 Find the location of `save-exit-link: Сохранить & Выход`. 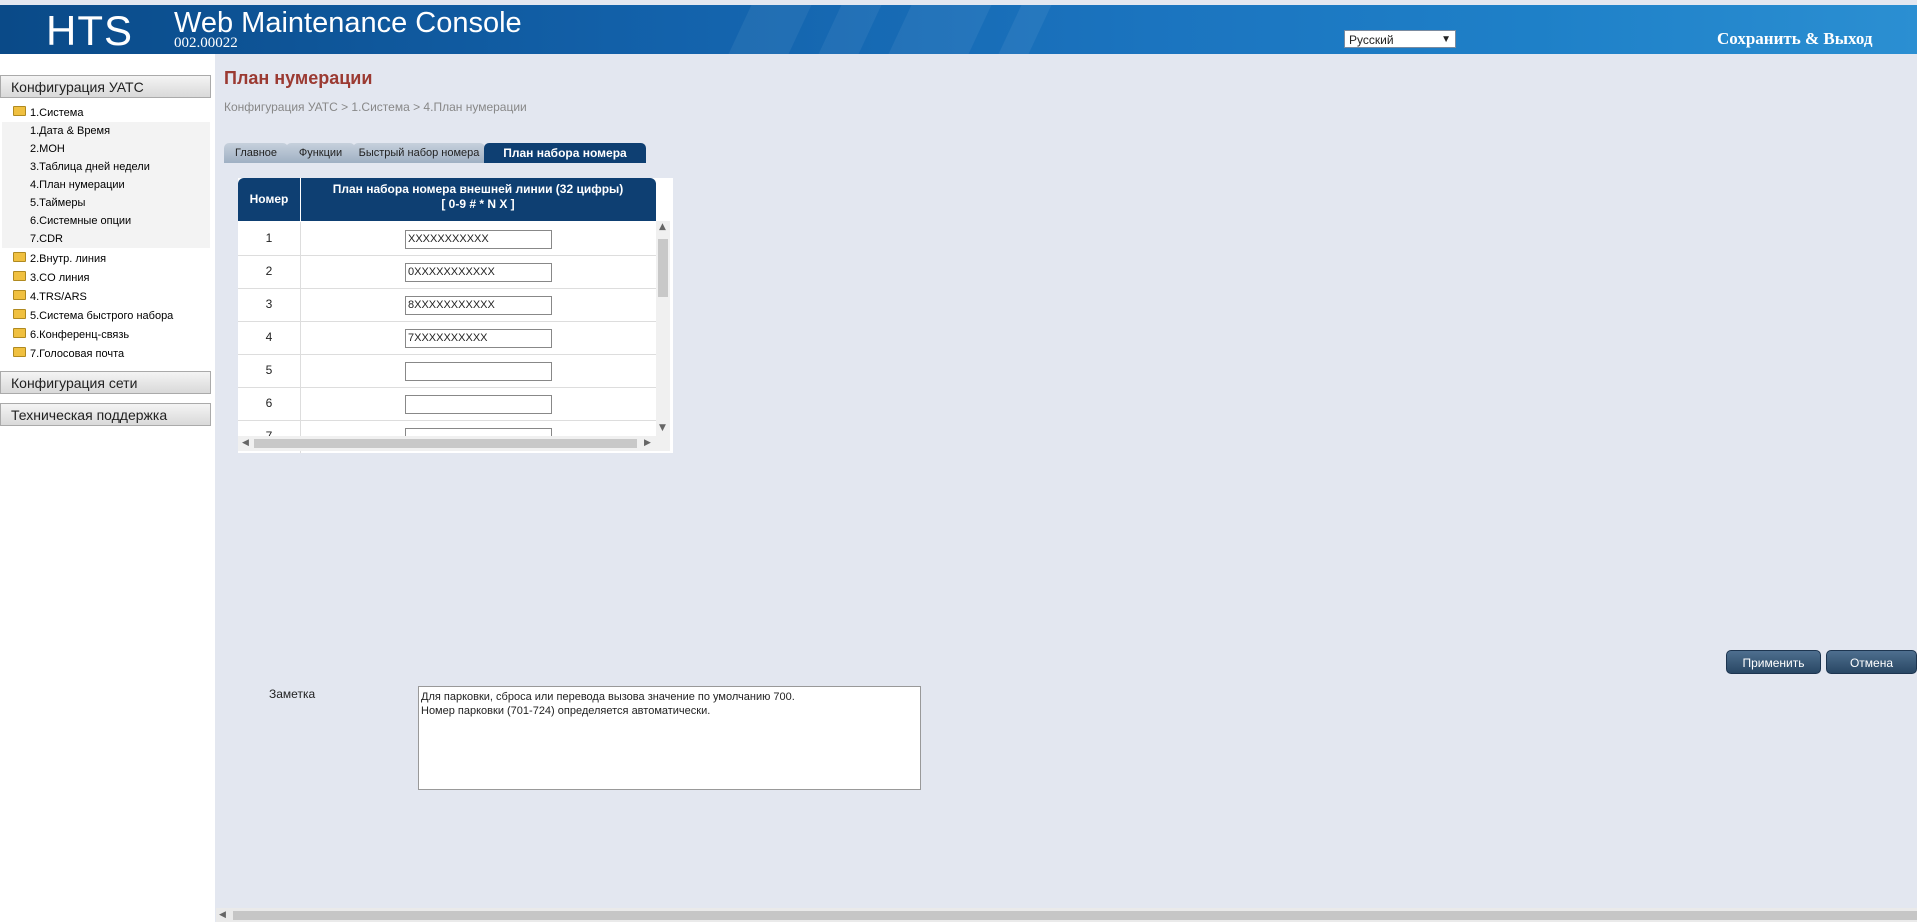

save-exit-link: Сохранить & Выход is located at coordinates (1794, 39).